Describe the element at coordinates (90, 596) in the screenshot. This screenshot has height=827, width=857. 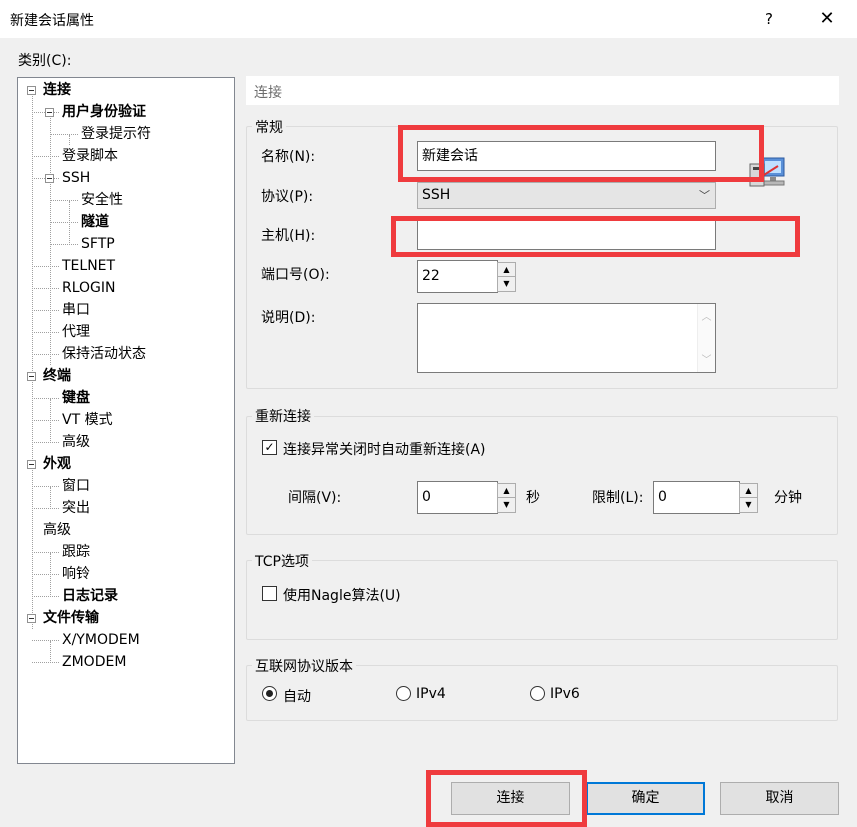
I see `tree-item-logging: 日志记录` at that location.